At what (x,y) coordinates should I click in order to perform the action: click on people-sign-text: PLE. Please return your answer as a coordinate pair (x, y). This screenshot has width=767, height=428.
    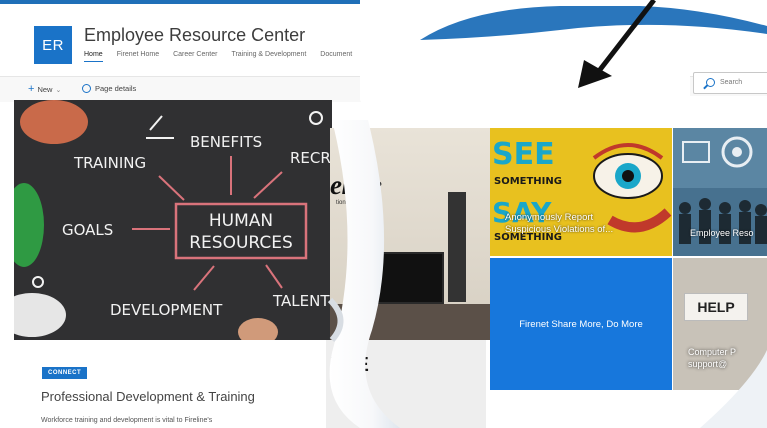
    Looking at the image, I should click on (349, 365).